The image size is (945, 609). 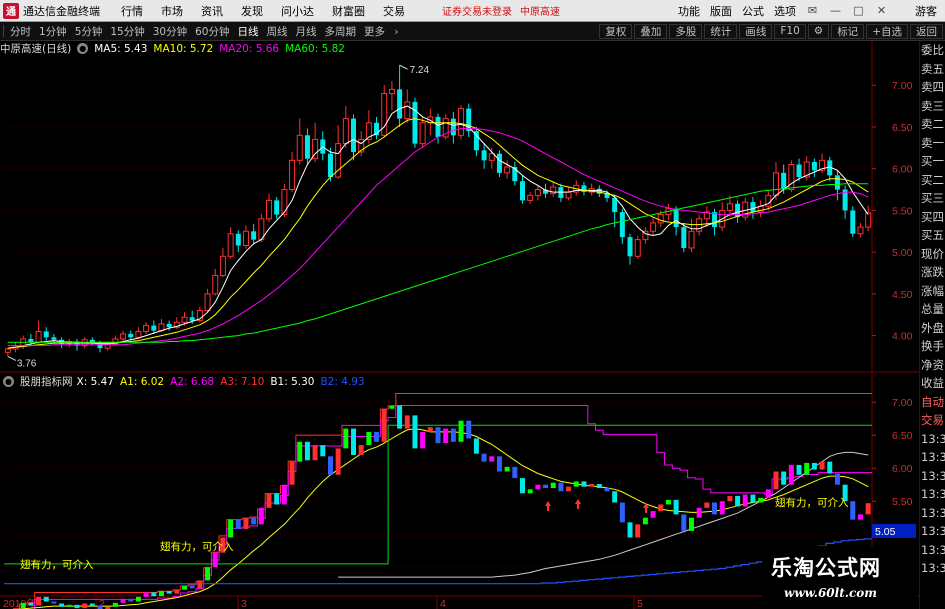 What do you see at coordinates (248, 31) in the screenshot?
I see `tab-daily: 日线` at bounding box center [248, 31].